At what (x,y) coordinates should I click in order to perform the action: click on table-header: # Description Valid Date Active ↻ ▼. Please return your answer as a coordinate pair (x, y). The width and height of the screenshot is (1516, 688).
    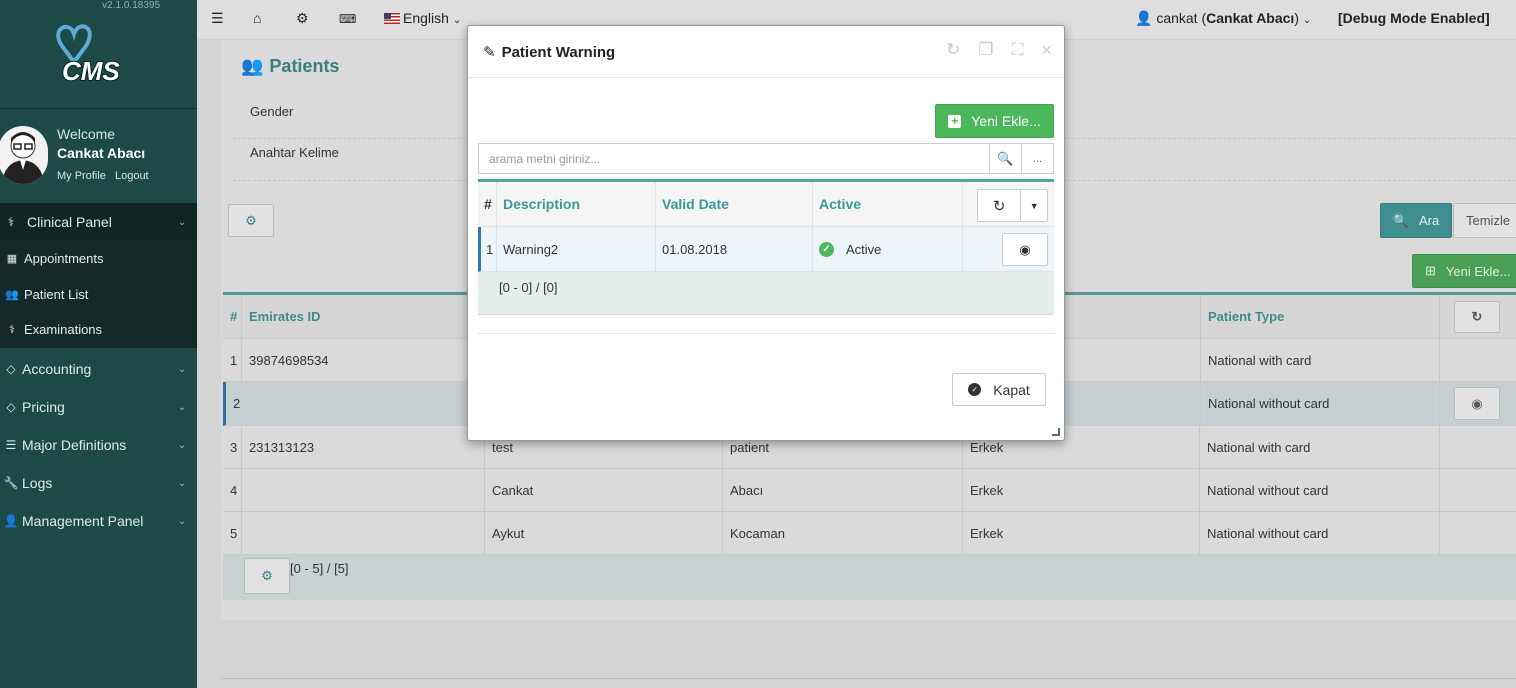
    Looking at the image, I should click on (766, 204).